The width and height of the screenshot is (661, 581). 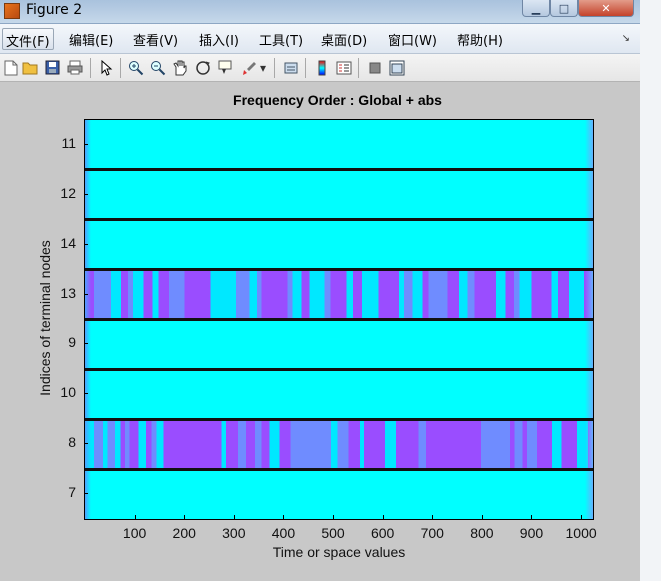 I want to click on x-tick-label: 300, so click(x=234, y=533).